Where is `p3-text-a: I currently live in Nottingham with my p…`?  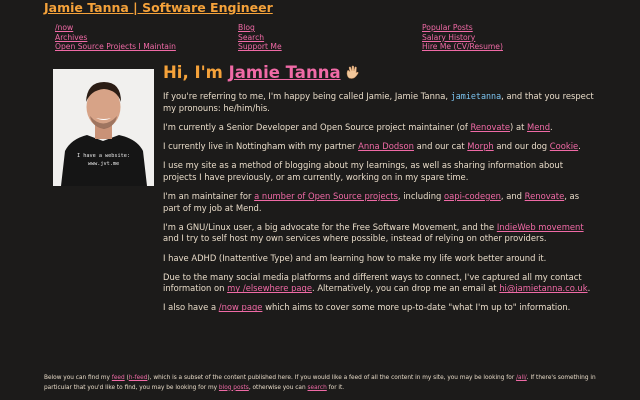
p3-text-a: I currently live in Nottingham with my p… is located at coordinates (261, 145).